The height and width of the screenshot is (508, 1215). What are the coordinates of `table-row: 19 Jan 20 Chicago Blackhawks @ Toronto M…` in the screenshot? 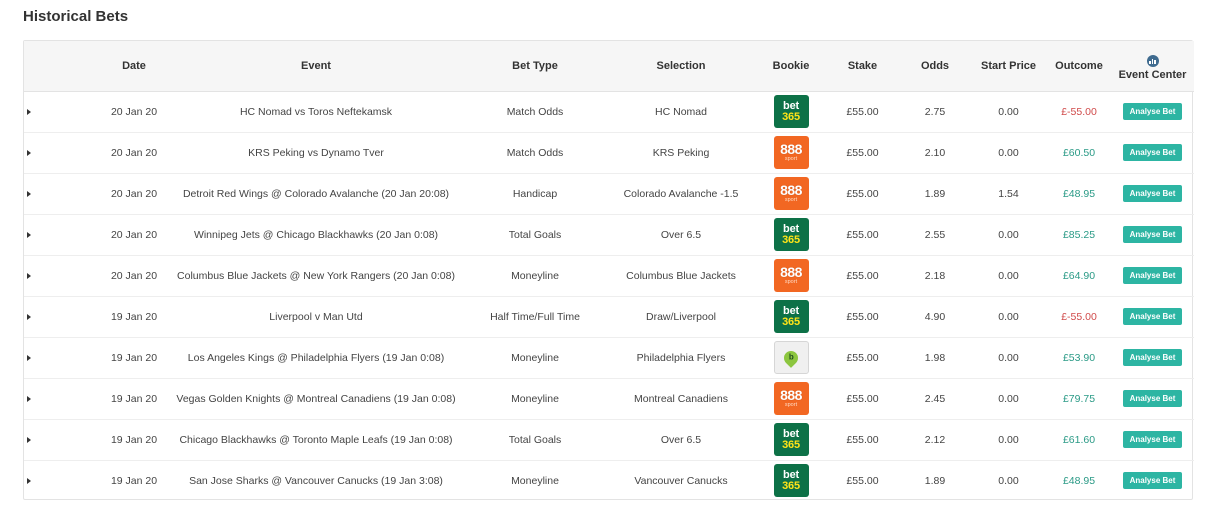 It's located at (609, 439).